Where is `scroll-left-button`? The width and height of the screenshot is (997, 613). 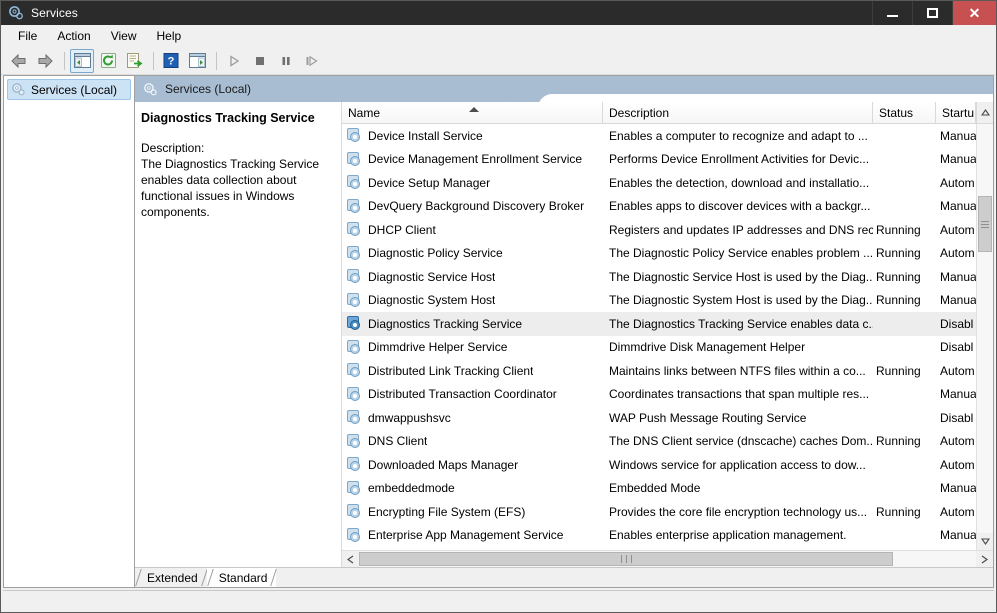 scroll-left-button is located at coordinates (350, 559).